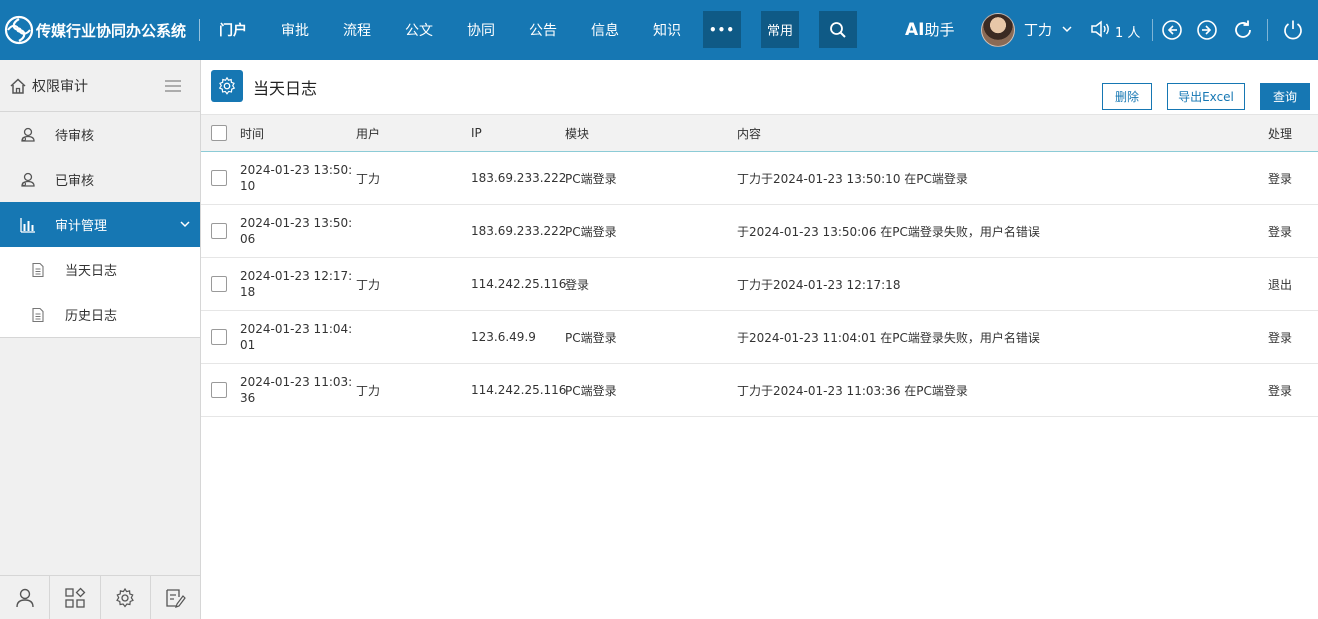 This screenshot has width=1318, height=619. I want to click on sidebar-submenu: 当天日志 历史日志, so click(100, 292).